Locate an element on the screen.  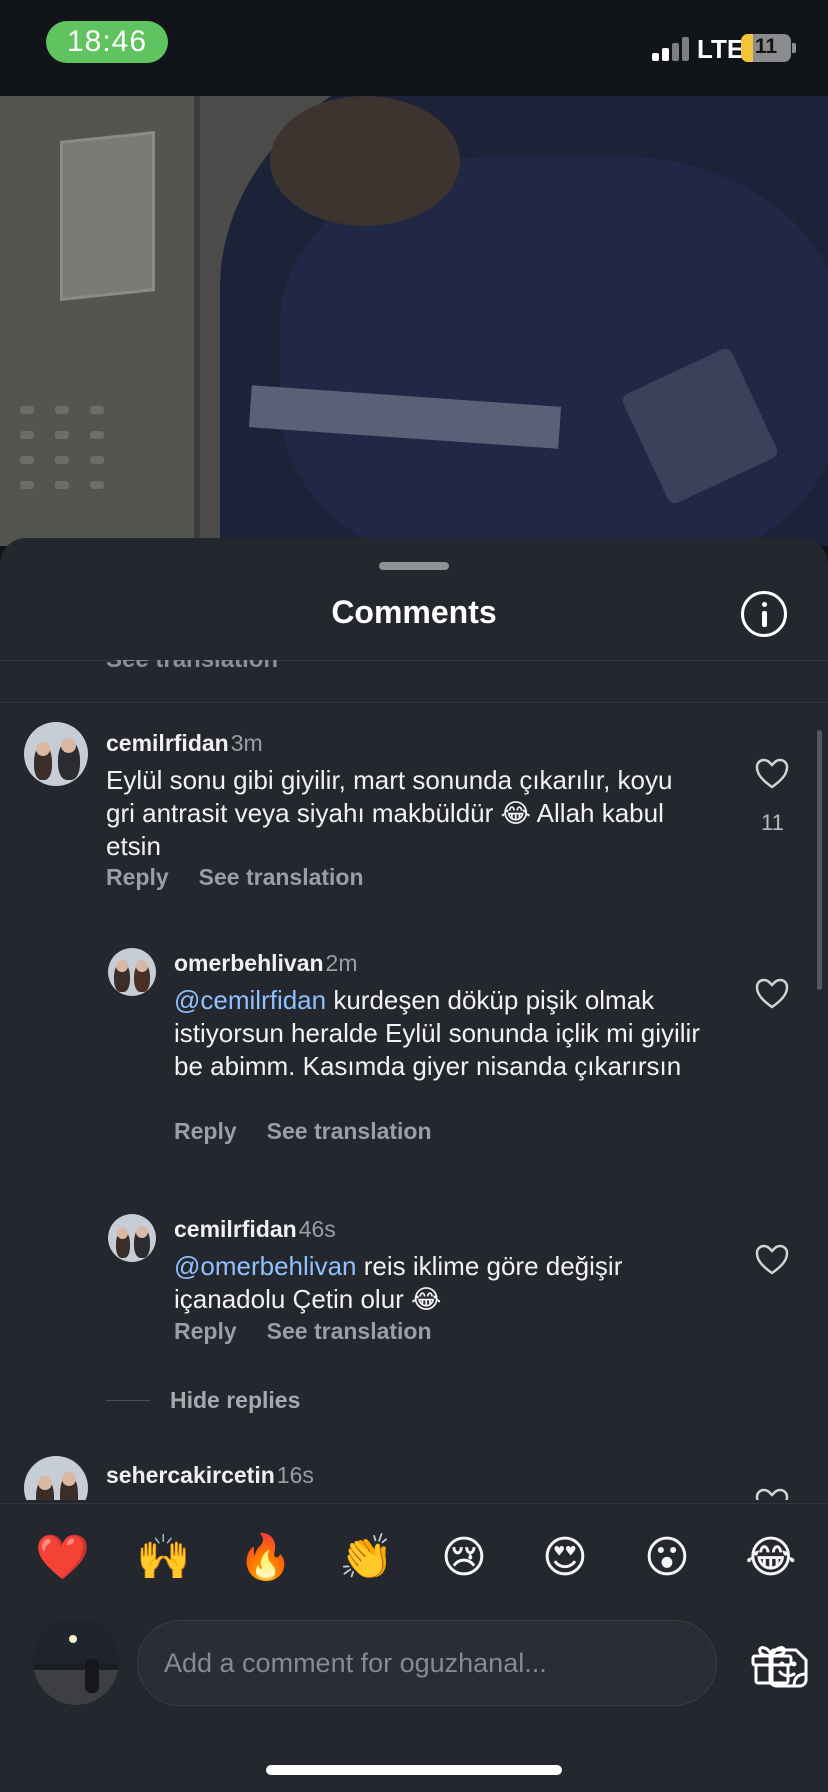
mention-link: @cemilrfidan is located at coordinates (250, 1000).